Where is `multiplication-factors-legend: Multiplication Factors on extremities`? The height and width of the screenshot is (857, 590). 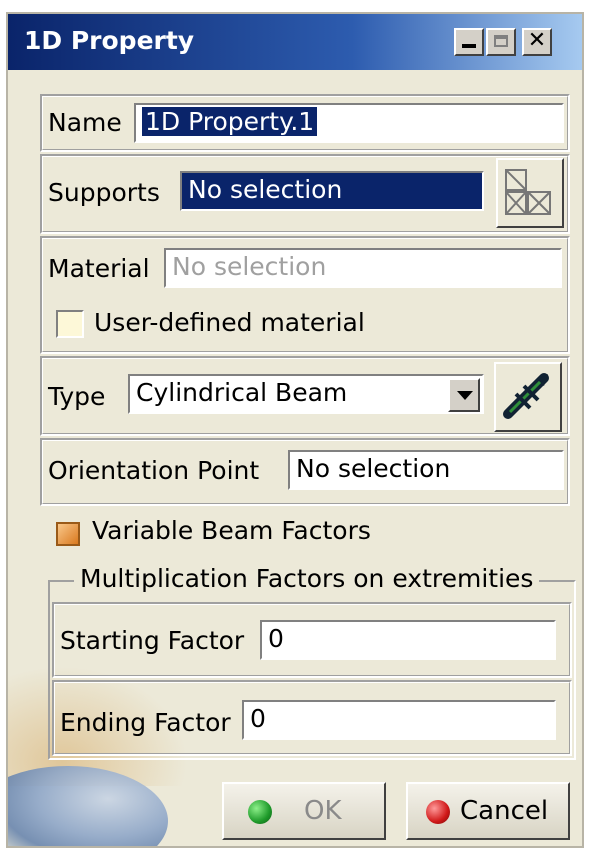 multiplication-factors-legend: Multiplication Factors on extremities is located at coordinates (307, 578).